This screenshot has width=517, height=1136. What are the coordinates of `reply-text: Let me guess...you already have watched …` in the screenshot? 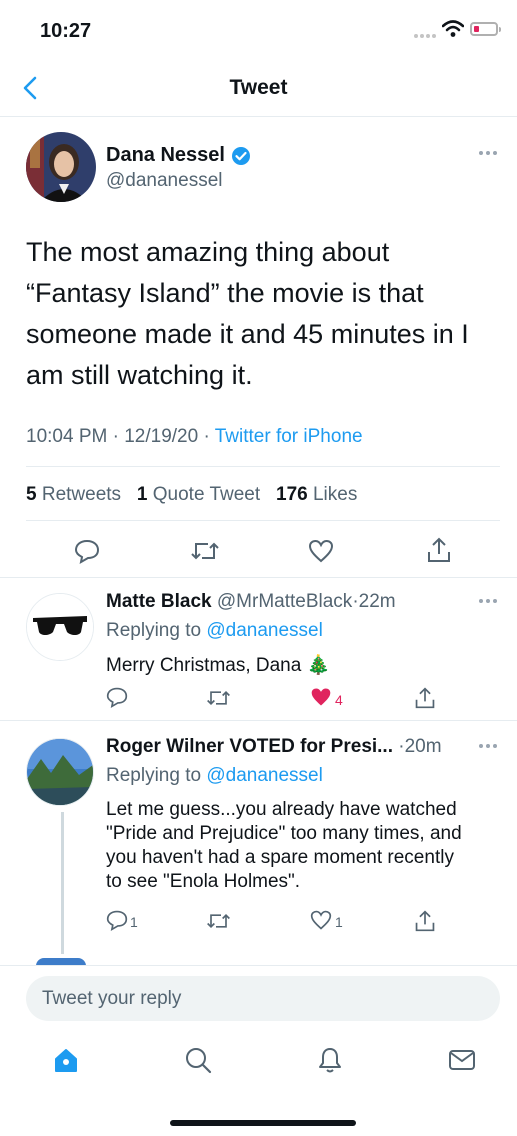 It's located at (306, 846).